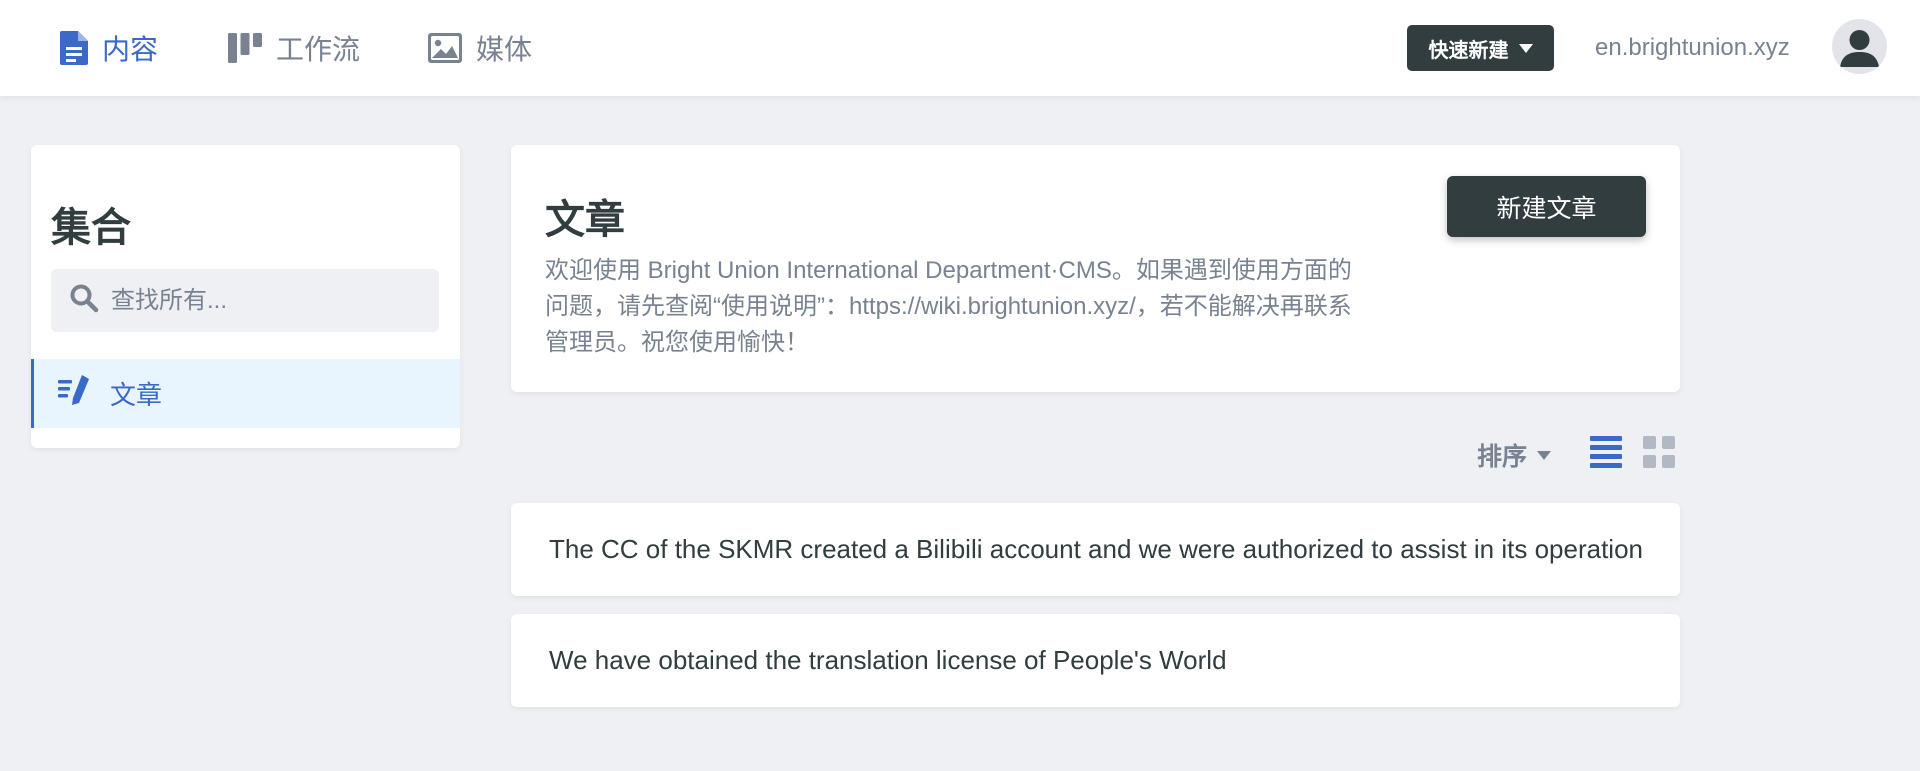 Image resolution: width=1920 pixels, height=771 pixels. What do you see at coordinates (130, 49) in the screenshot?
I see `nav-tab-label: 内容` at bounding box center [130, 49].